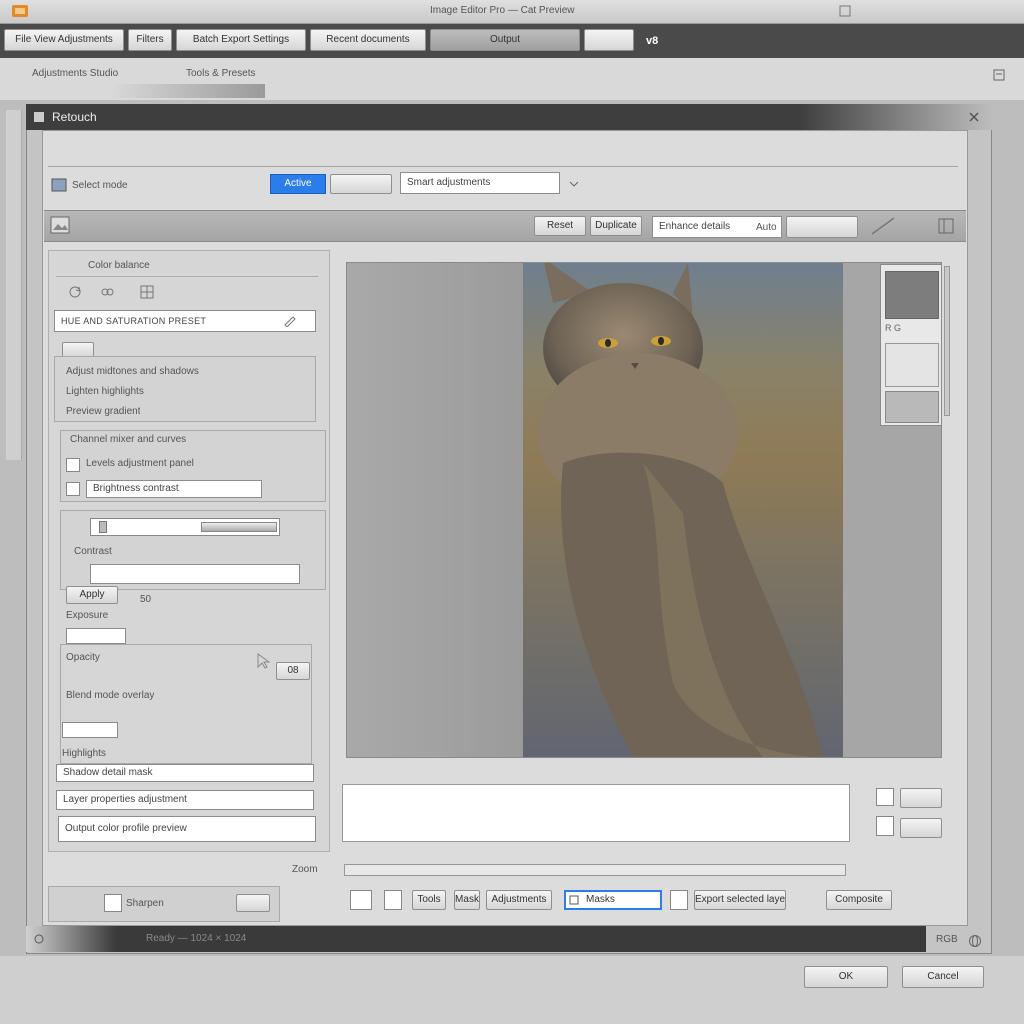 This screenshot has height=1024, width=1024. What do you see at coordinates (20, 11) in the screenshot?
I see `app-logo-icon` at bounding box center [20, 11].